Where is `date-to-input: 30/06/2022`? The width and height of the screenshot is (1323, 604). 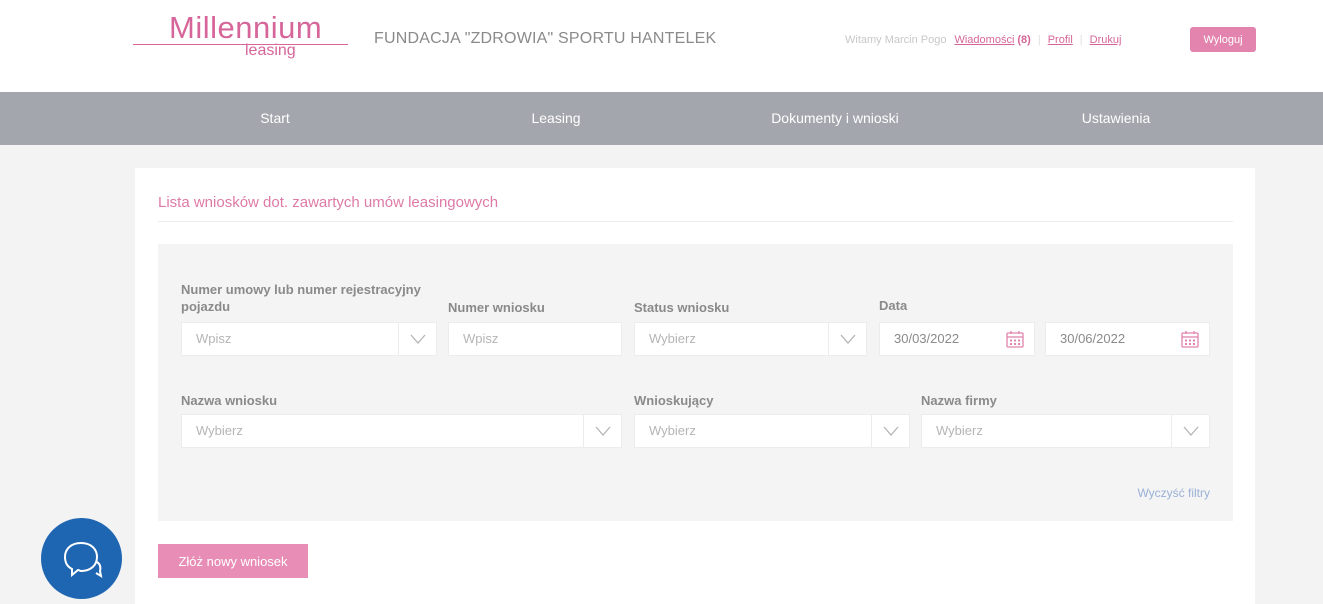
date-to-input: 30/06/2022 is located at coordinates (1127, 339).